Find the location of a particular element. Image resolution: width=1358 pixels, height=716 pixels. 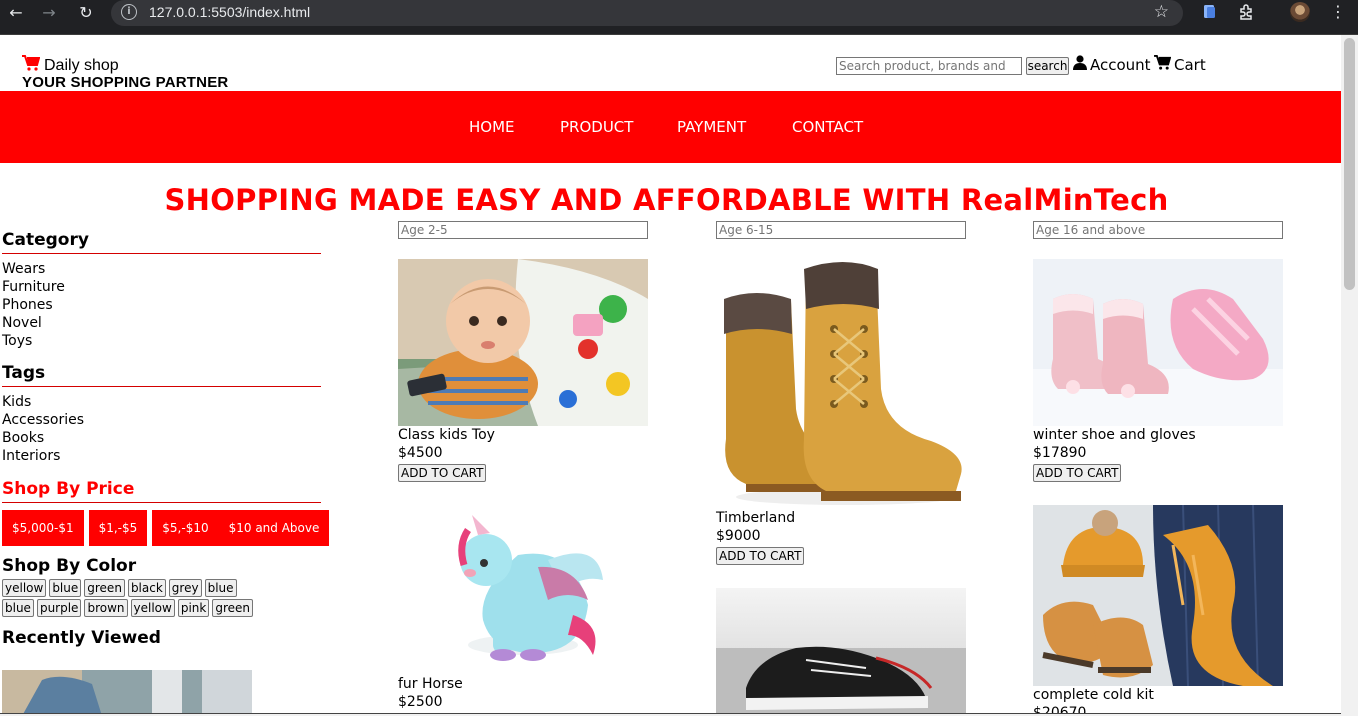

brand-name: Daily shop is located at coordinates (81, 65).